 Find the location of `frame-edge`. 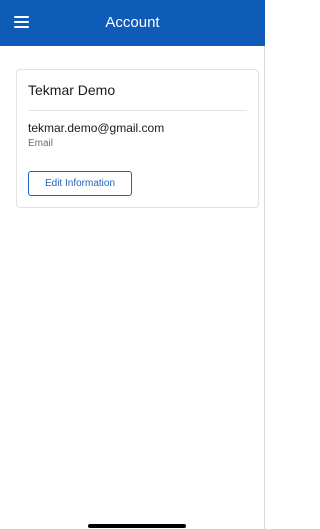

frame-edge is located at coordinates (264, 287).